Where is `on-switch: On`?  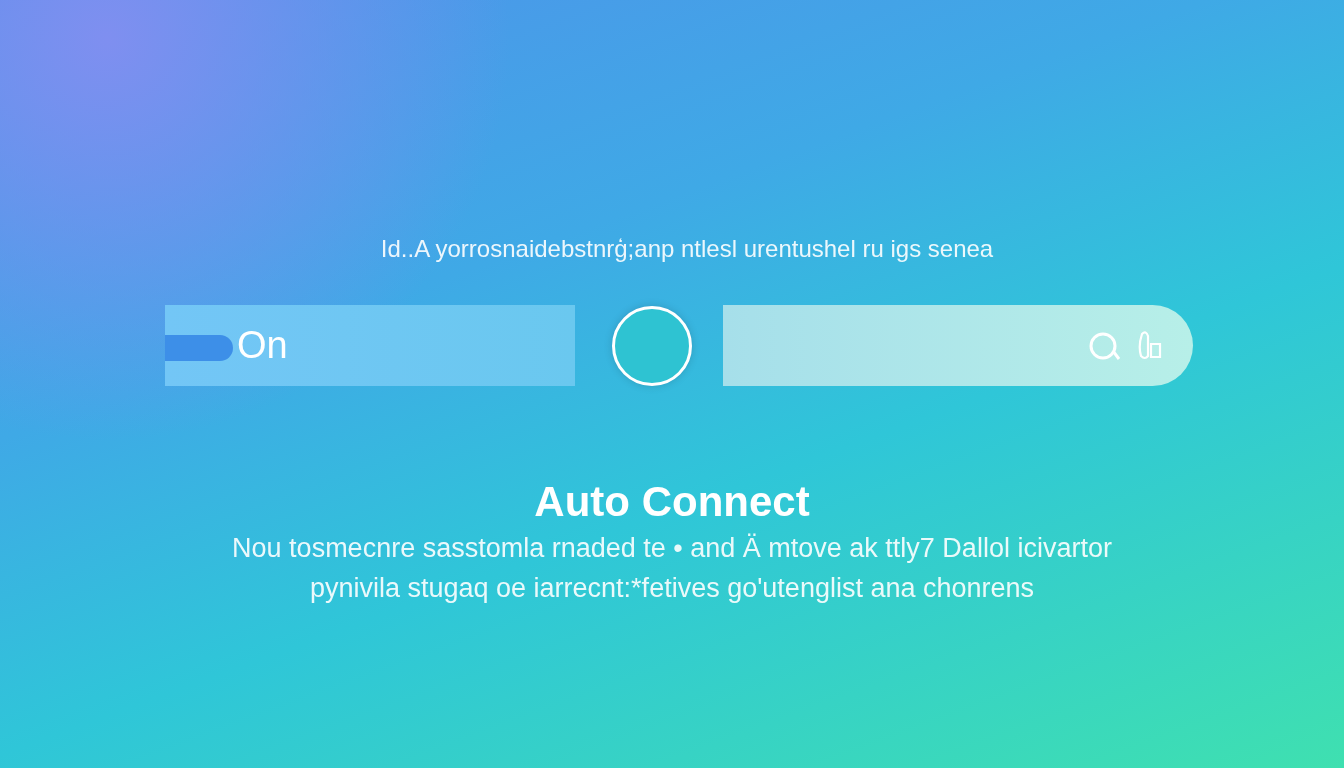 on-switch: On is located at coordinates (370, 345).